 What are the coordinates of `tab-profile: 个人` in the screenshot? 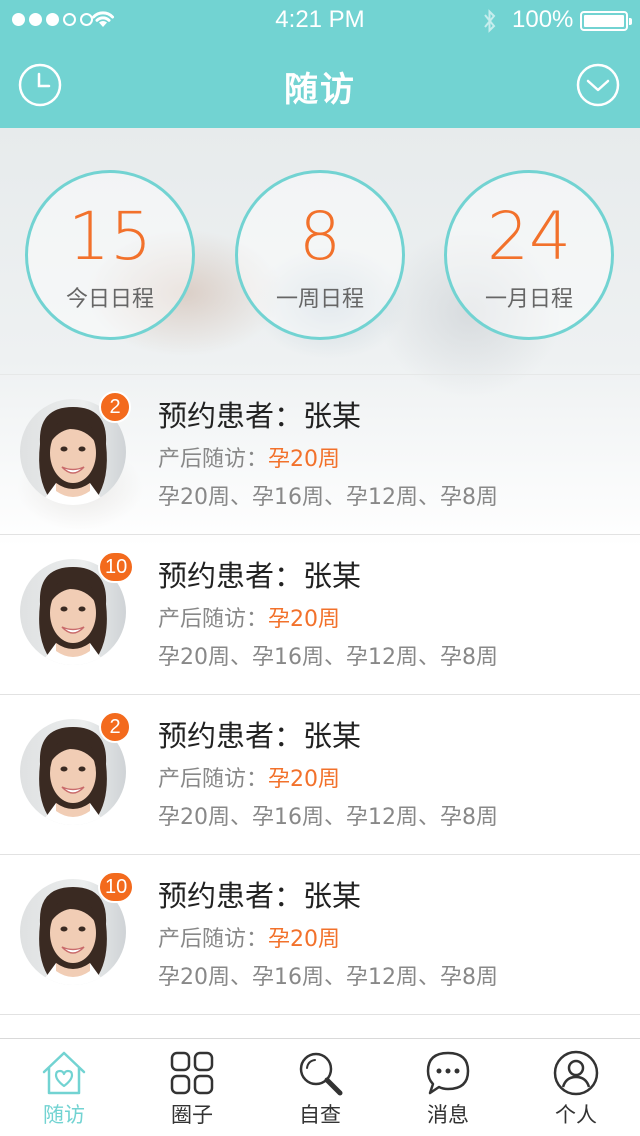 It's located at (576, 1087).